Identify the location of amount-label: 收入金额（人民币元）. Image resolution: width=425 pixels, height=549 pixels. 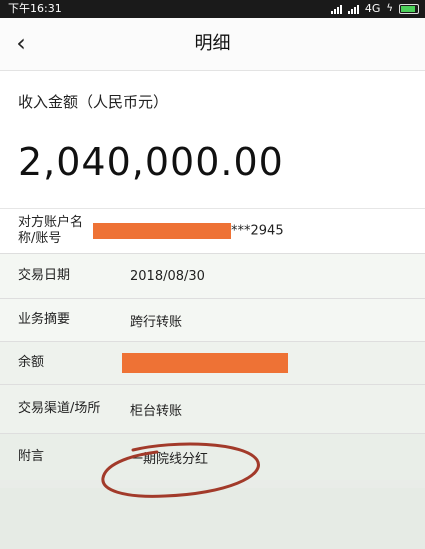
(93, 102).